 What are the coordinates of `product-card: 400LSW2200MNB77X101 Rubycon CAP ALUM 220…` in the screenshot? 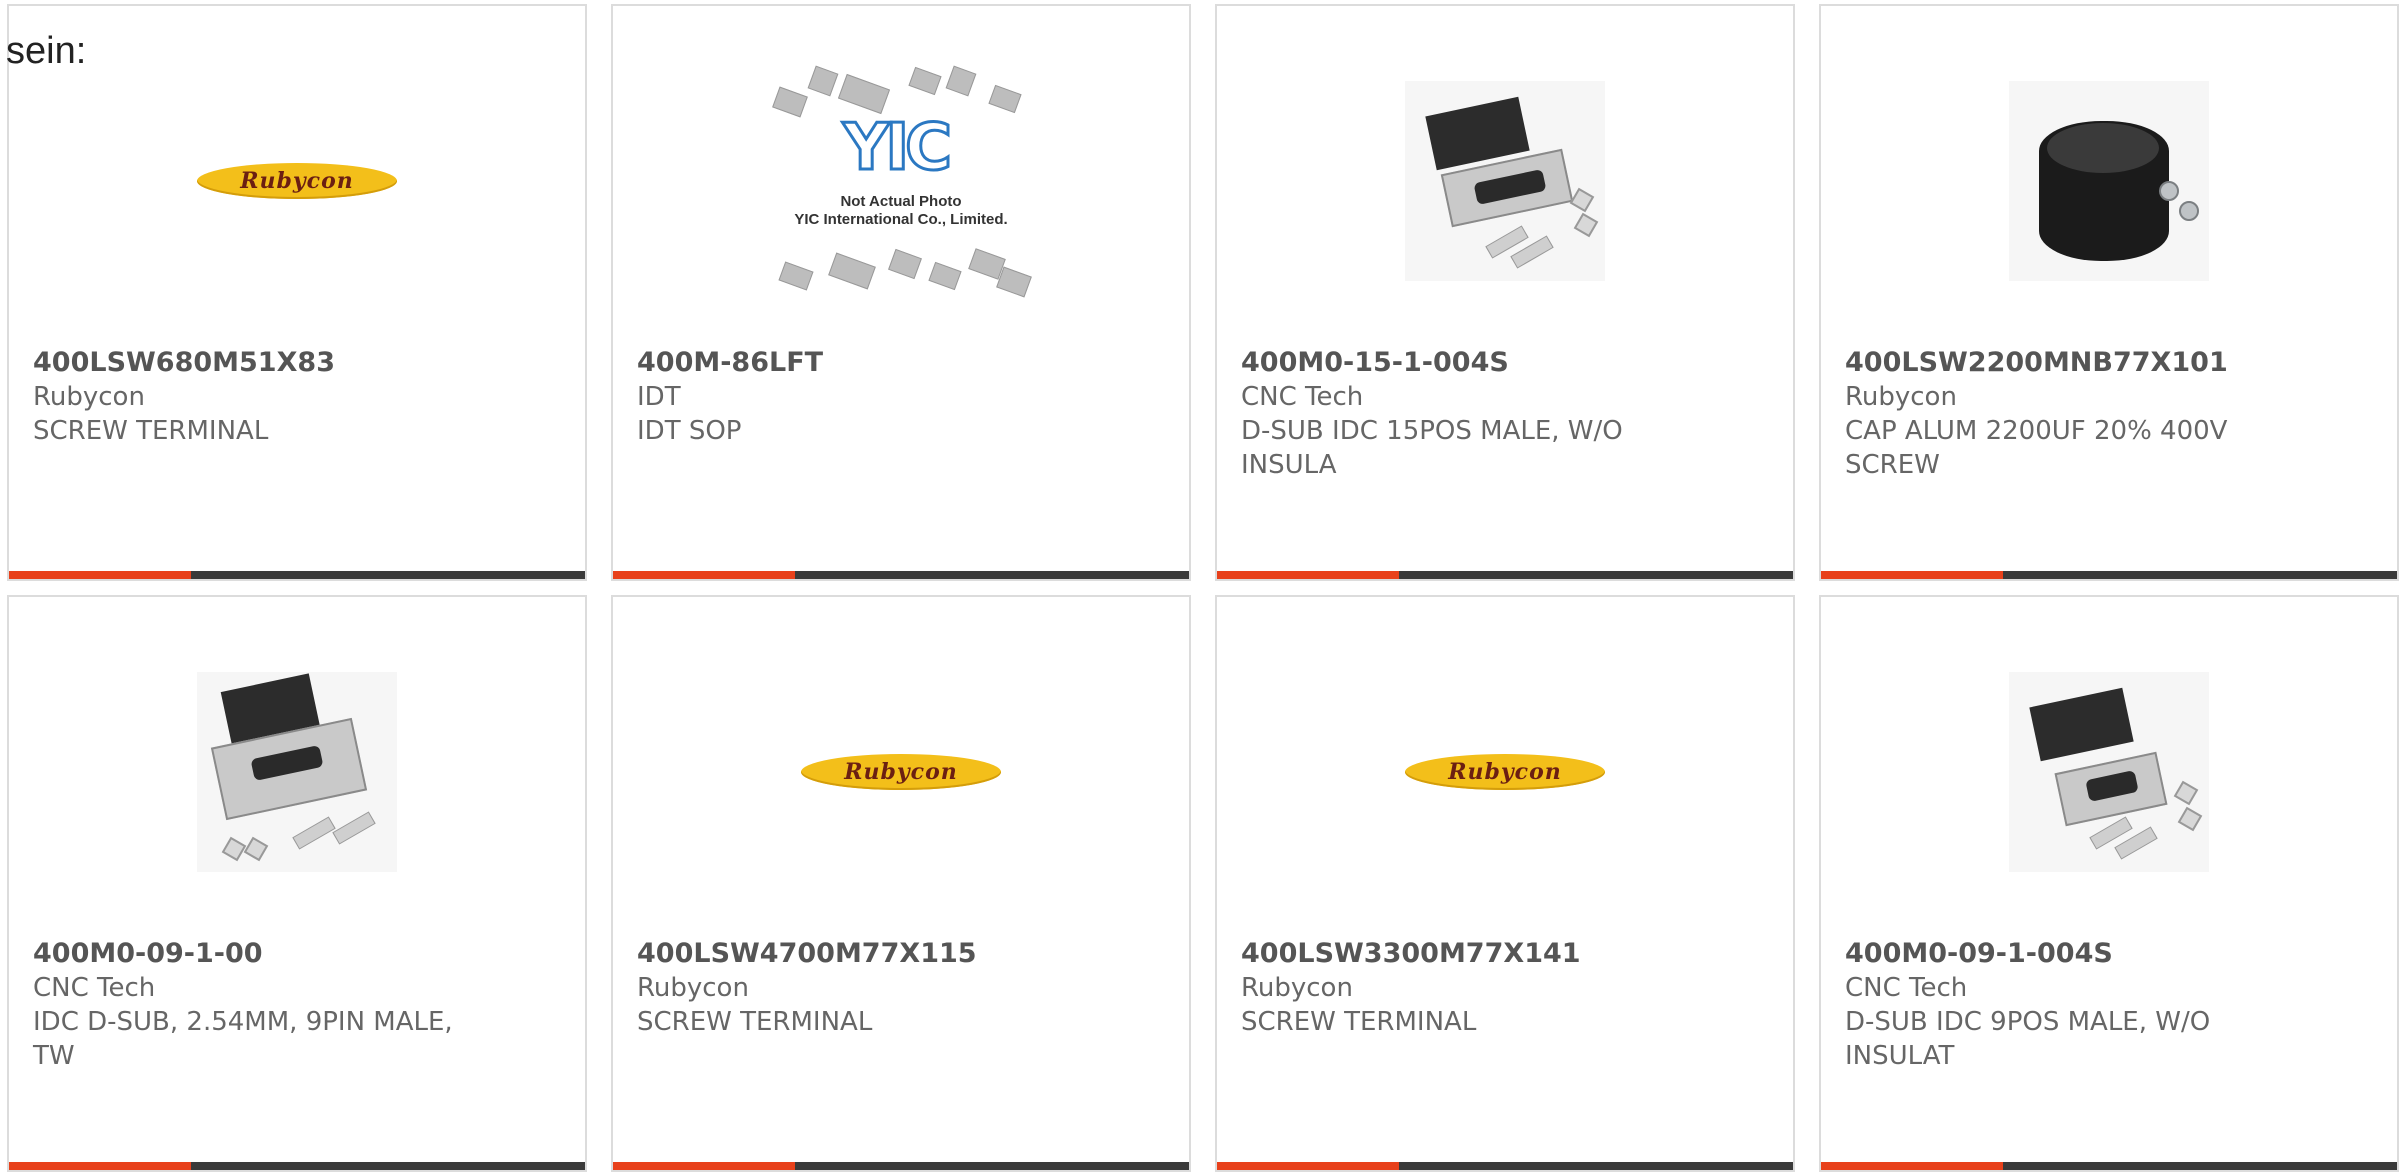 It's located at (2109, 292).